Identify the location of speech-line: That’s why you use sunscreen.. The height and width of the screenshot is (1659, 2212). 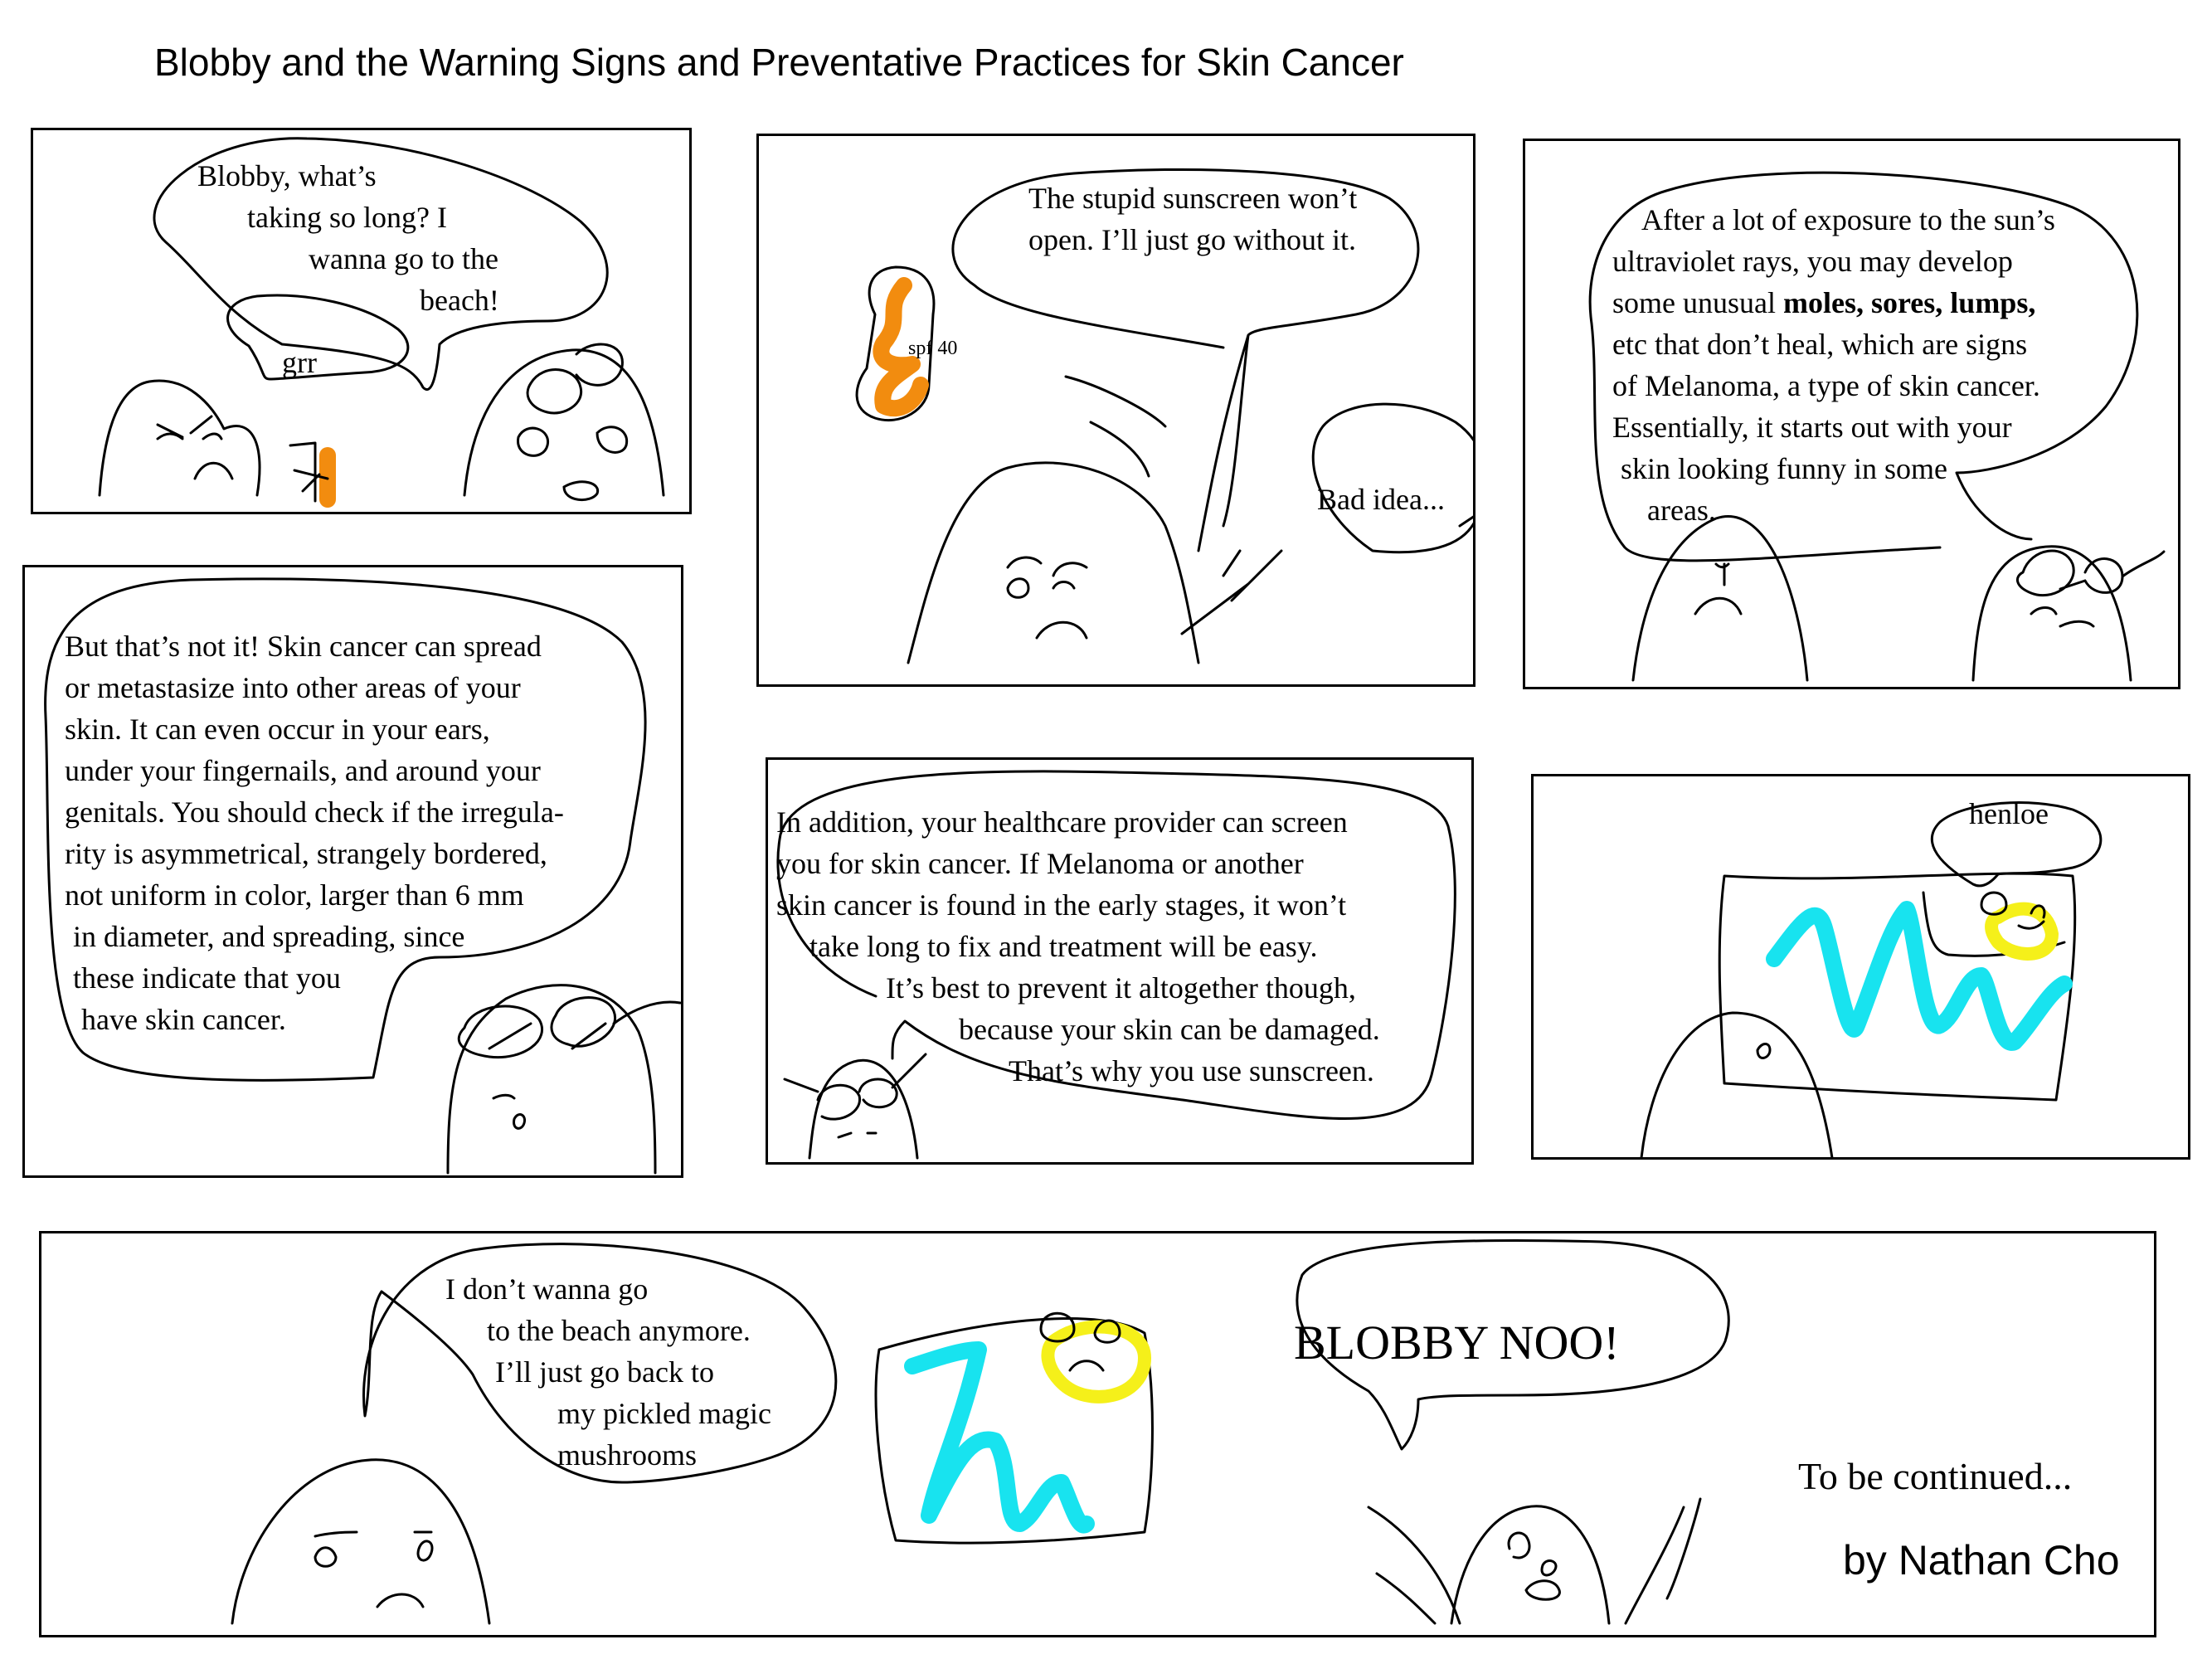
(1192, 1070).